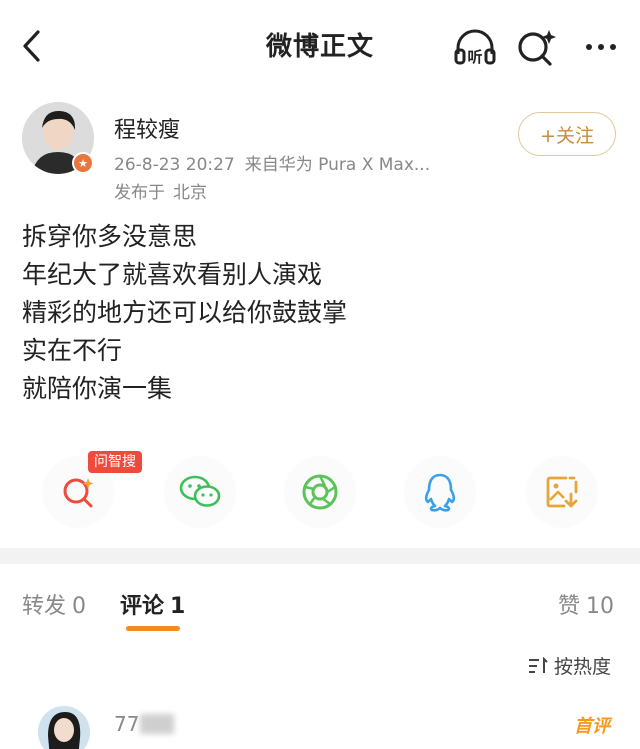 This screenshot has height=749, width=640. What do you see at coordinates (153, 628) in the screenshot?
I see `active-tab-indicator` at bounding box center [153, 628].